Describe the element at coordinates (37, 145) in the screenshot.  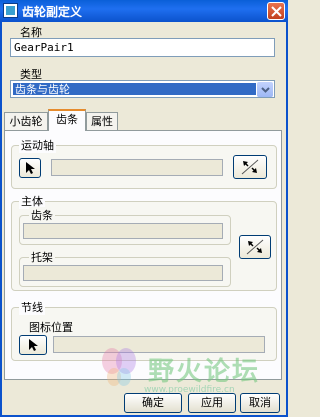
I see `motion-axis-title: 运动轴` at that location.